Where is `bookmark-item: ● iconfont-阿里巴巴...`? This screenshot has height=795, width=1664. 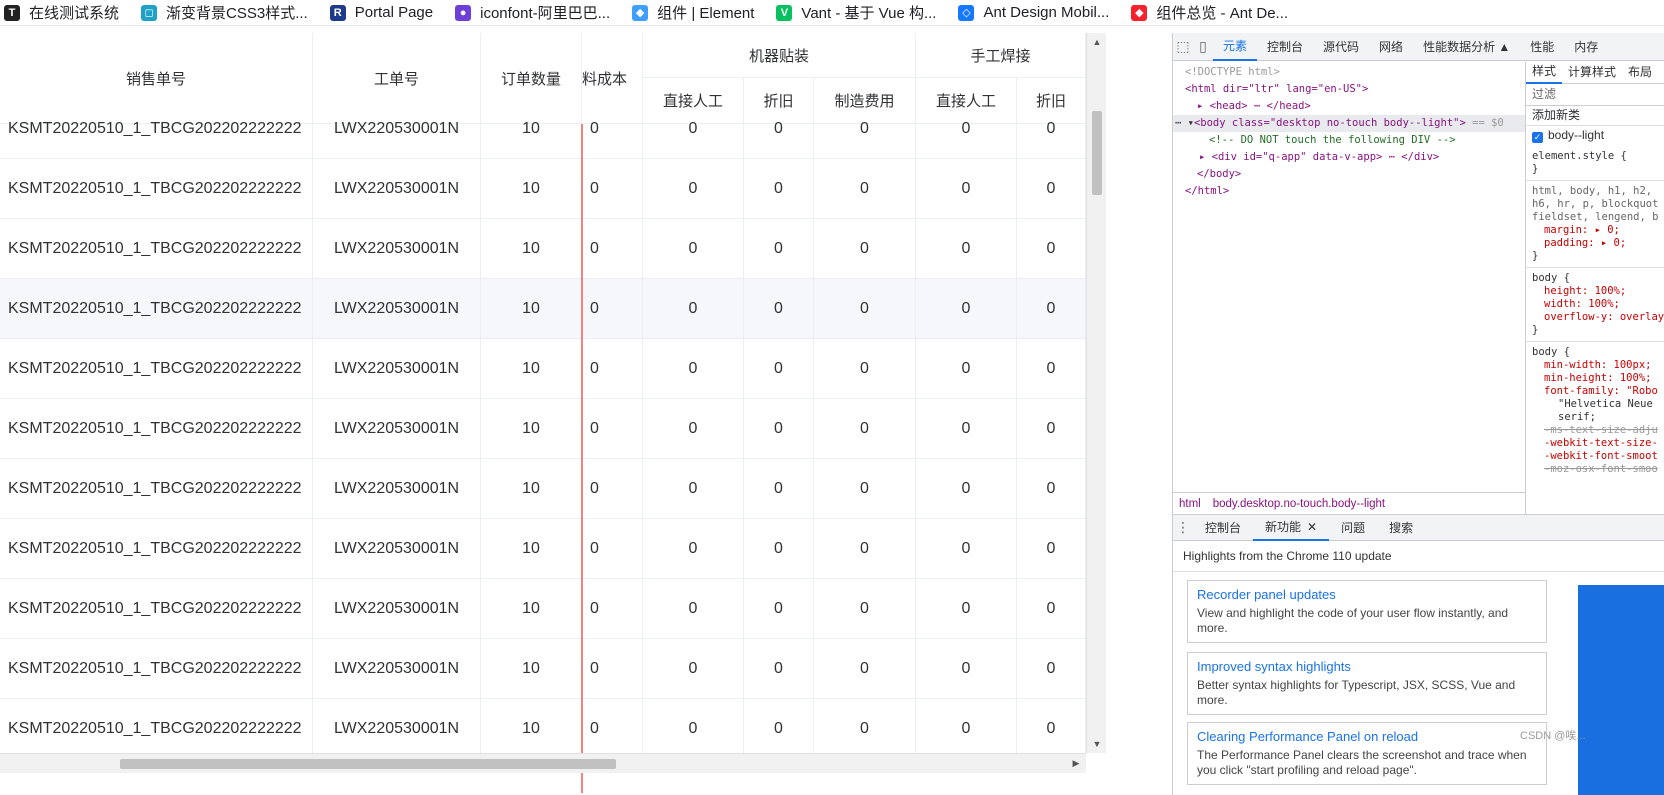 bookmark-item: ● iconfont-阿里巴巴... is located at coordinates (532, 12).